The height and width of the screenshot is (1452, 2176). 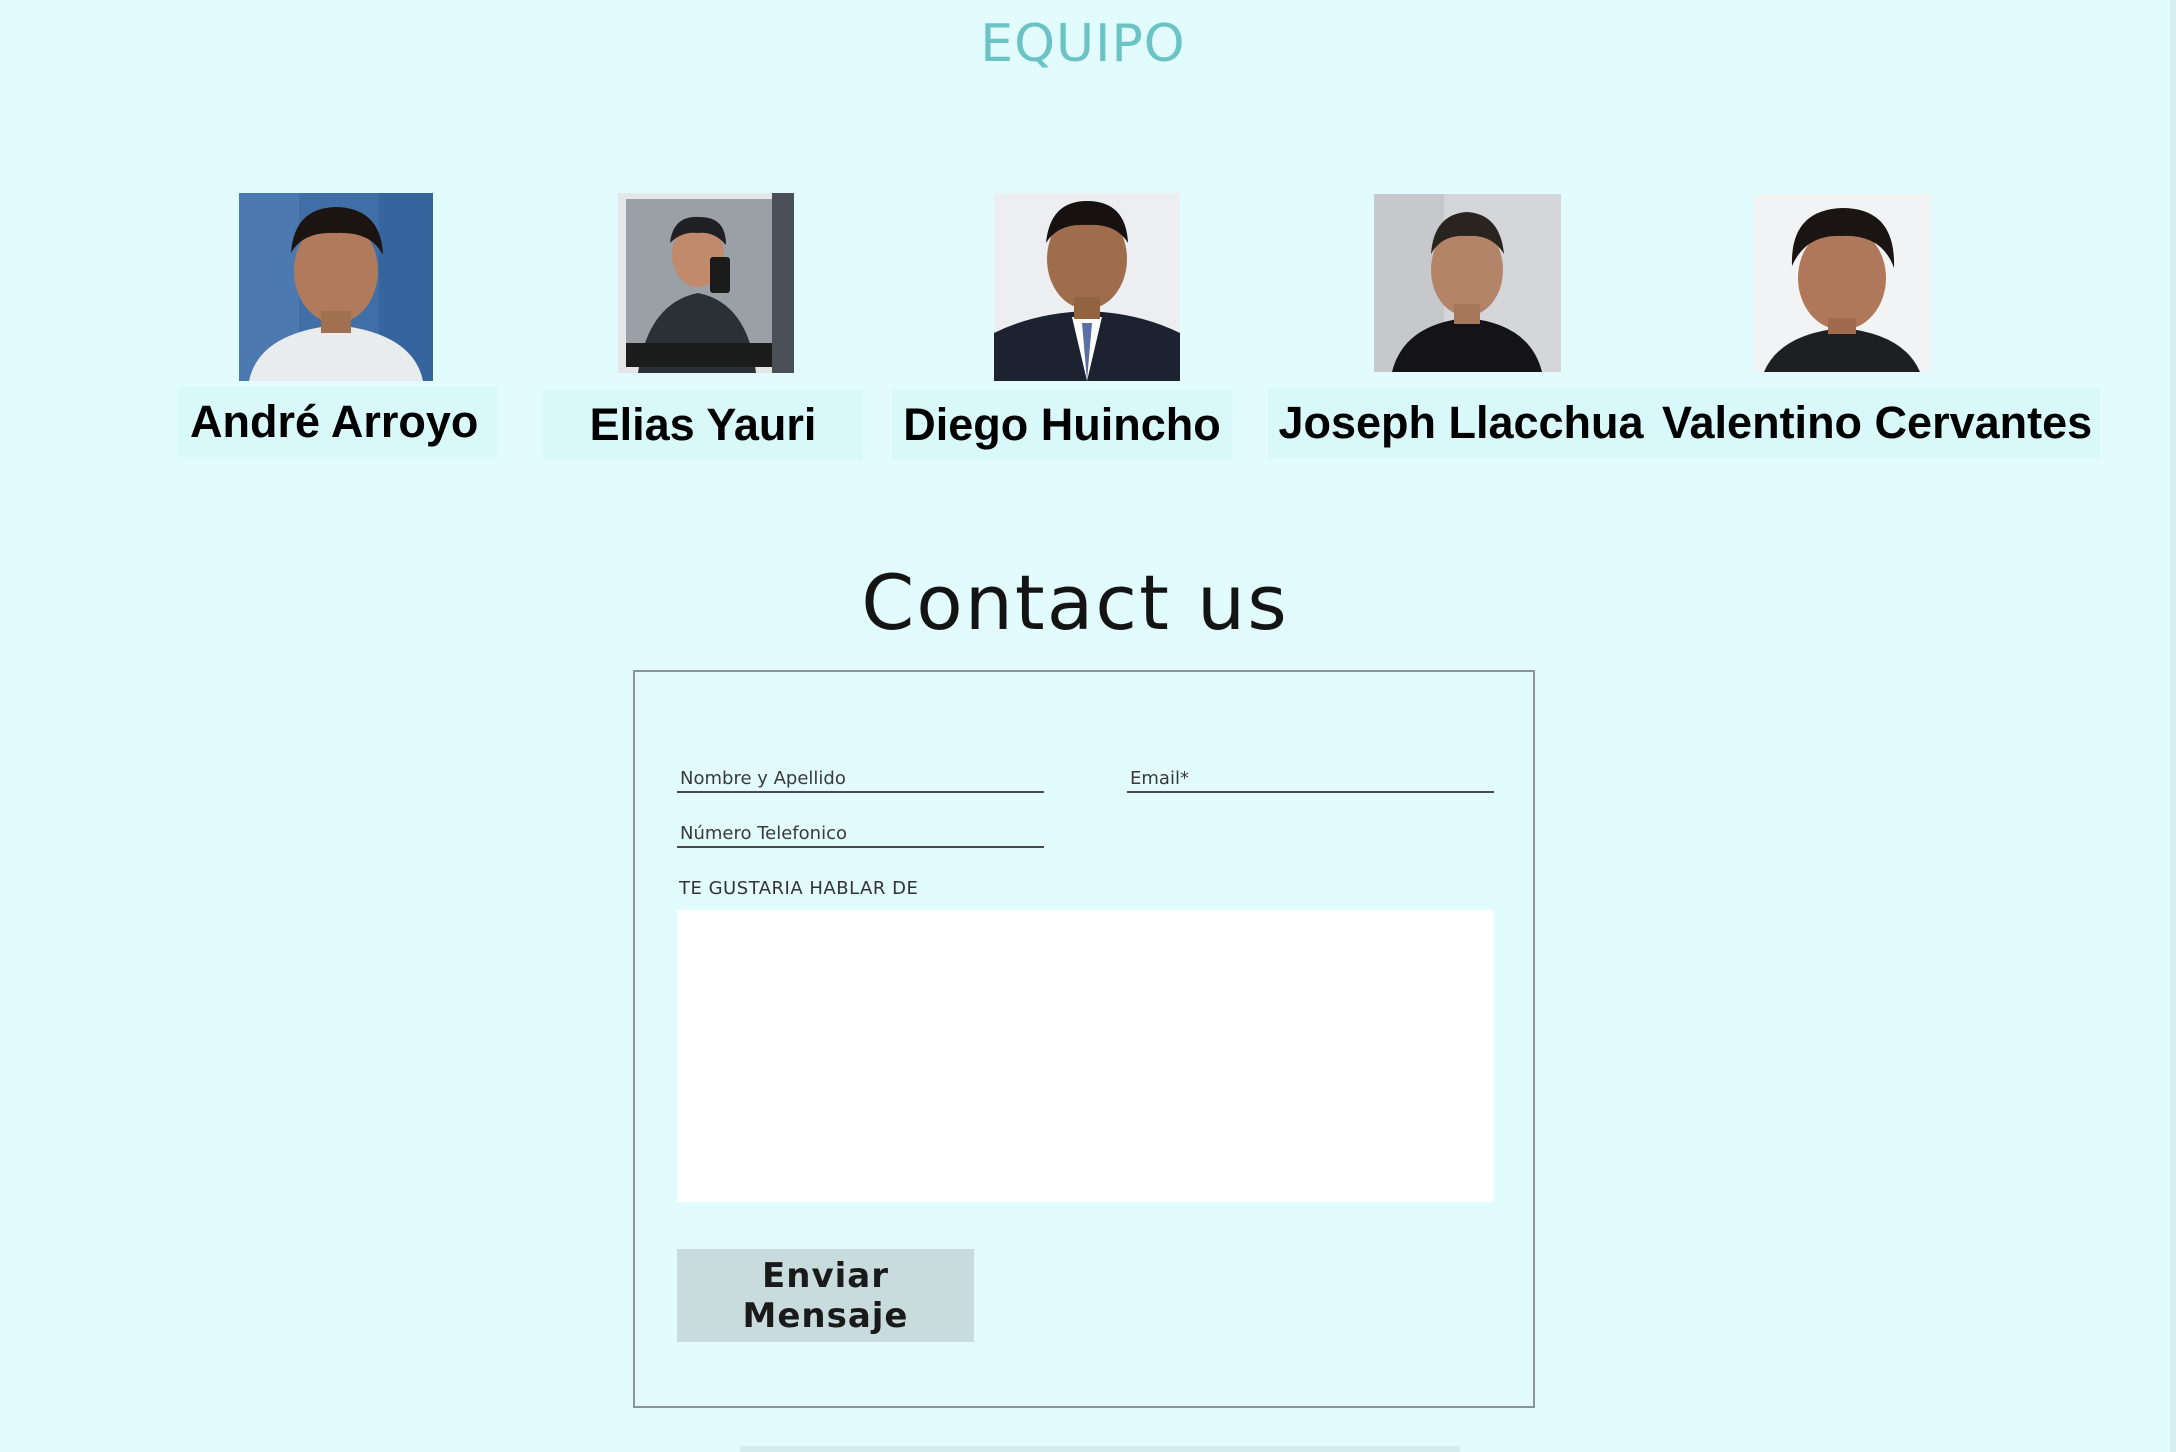 What do you see at coordinates (1062, 425) in the screenshot?
I see `member-name-diego: Diego Huincho` at bounding box center [1062, 425].